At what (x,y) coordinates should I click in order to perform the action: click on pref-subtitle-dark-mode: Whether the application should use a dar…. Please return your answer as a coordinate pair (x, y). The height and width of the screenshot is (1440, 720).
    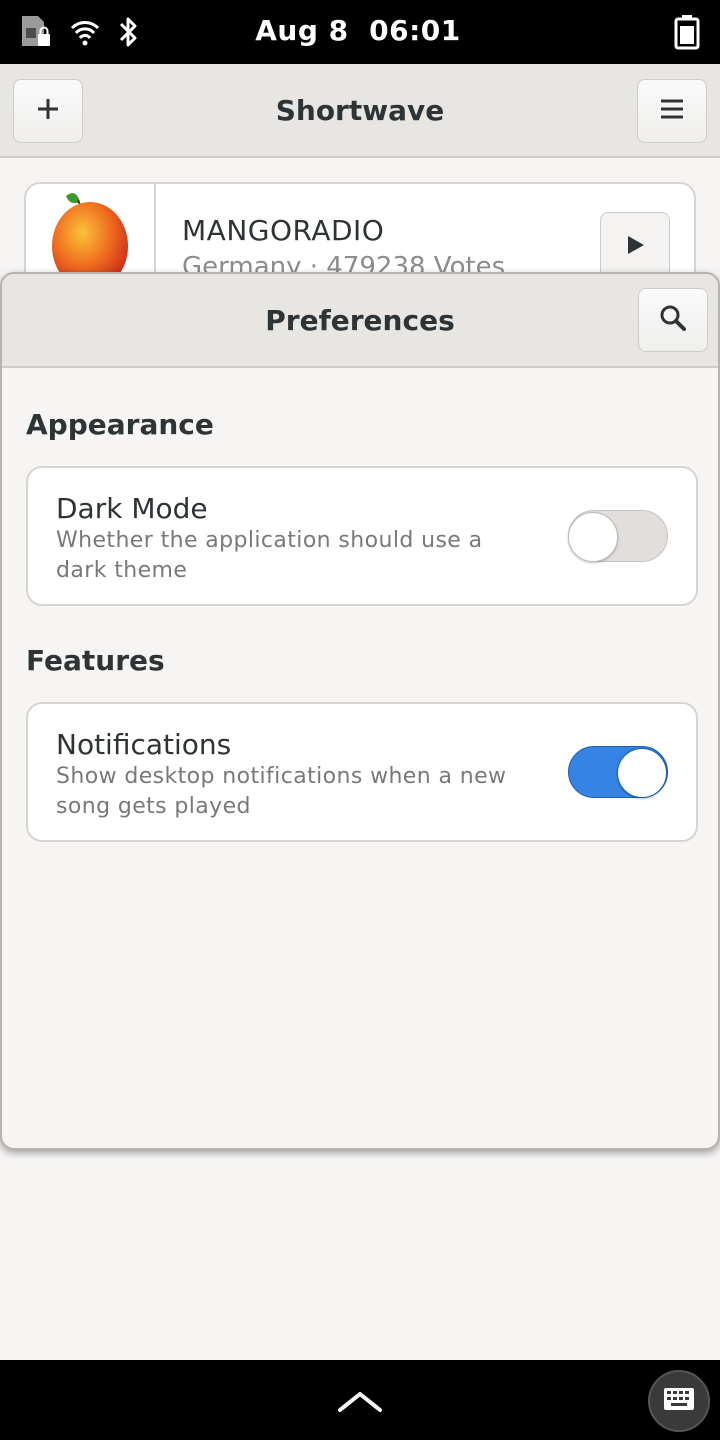
    Looking at the image, I should click on (269, 555).